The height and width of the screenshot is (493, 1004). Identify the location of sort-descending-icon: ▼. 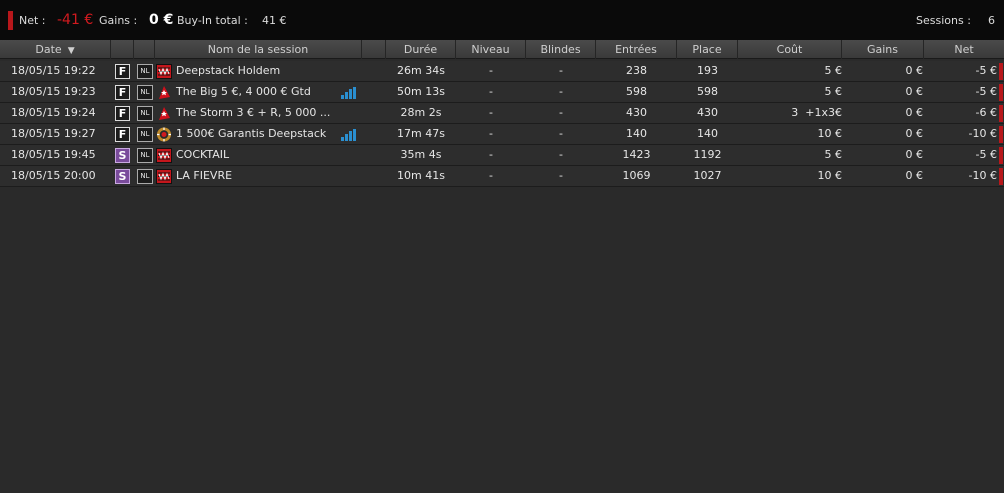
(71, 51).